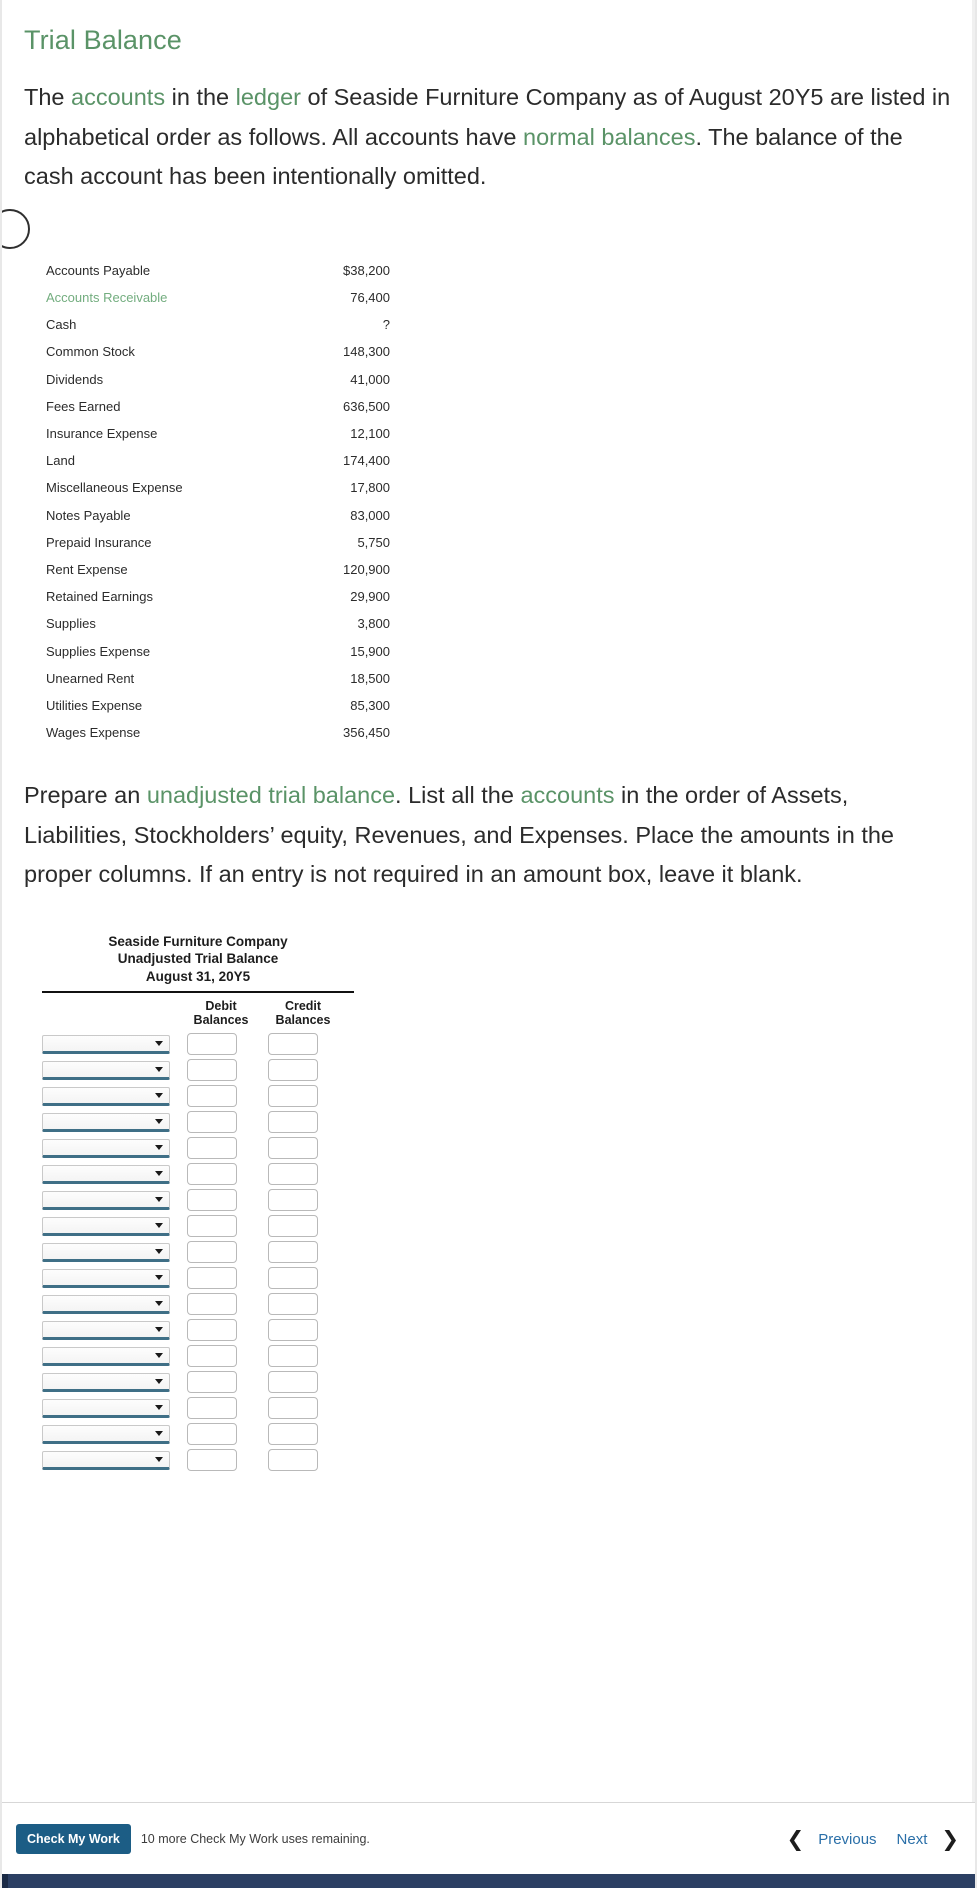  What do you see at coordinates (73, 1839) in the screenshot?
I see `check-my-work-button: Check My Work` at bounding box center [73, 1839].